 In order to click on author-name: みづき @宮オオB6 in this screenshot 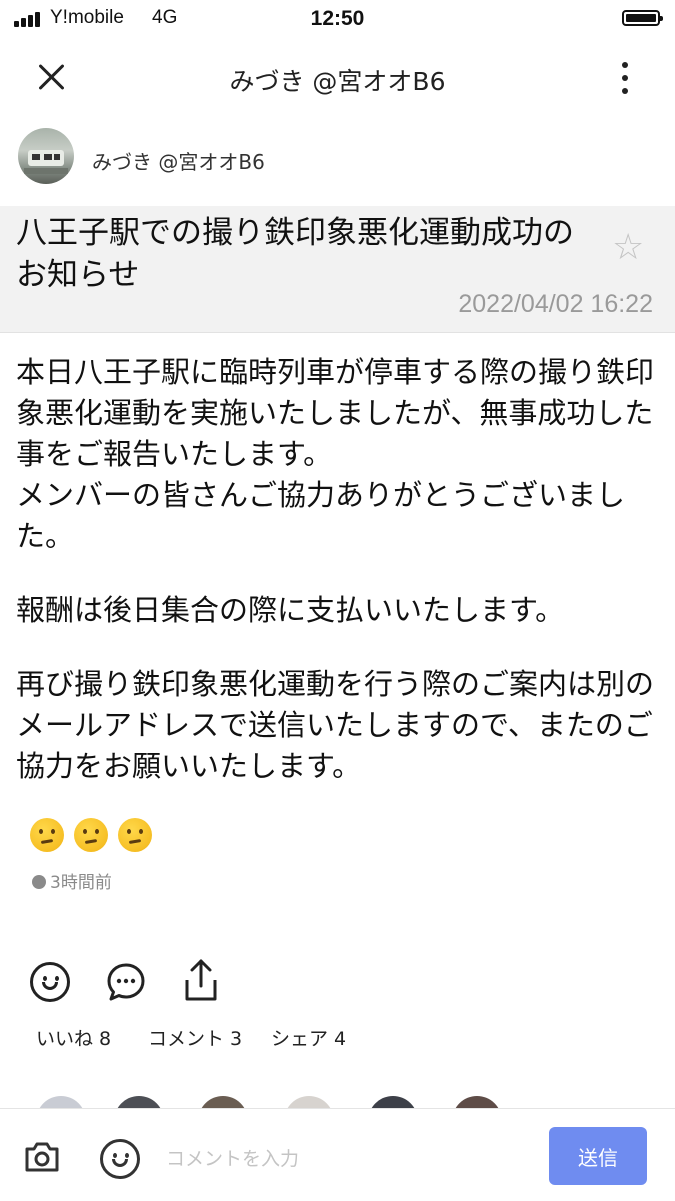, I will do `click(178, 160)`.